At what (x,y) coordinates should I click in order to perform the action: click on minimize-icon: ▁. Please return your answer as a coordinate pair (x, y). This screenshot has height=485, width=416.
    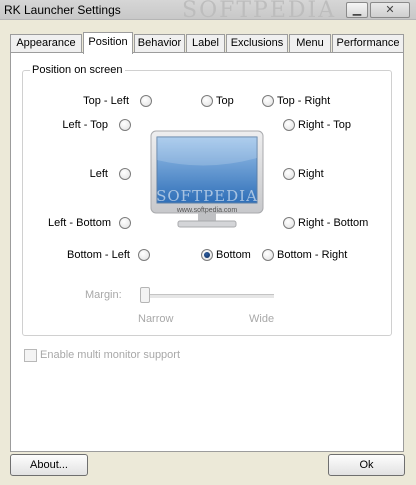
    Looking at the image, I should click on (357, 10).